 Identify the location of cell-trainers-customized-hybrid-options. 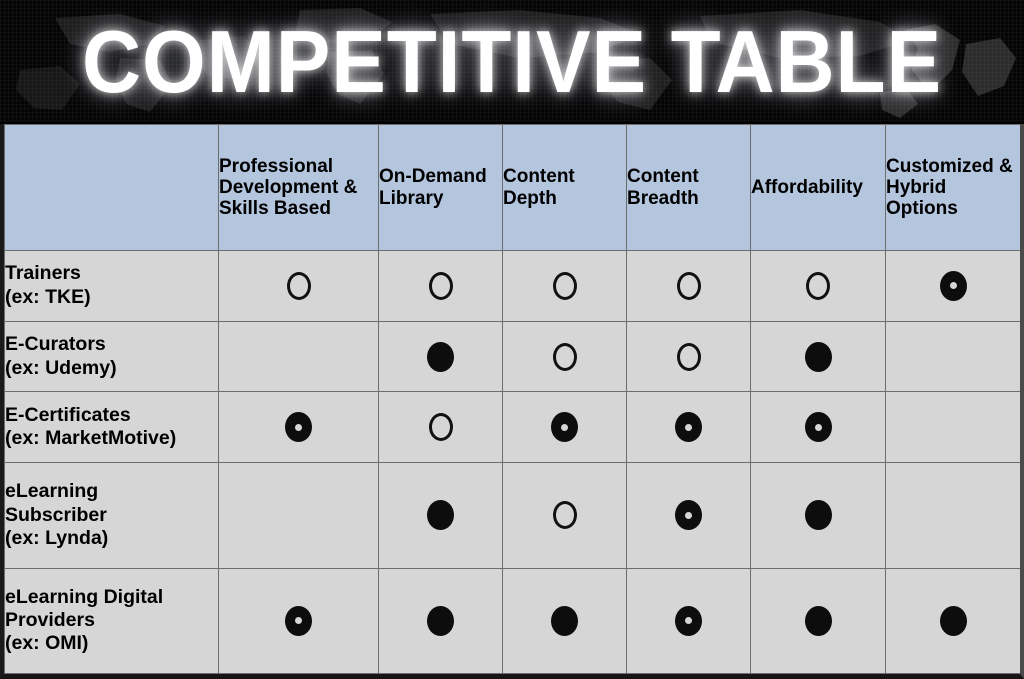
(952, 286).